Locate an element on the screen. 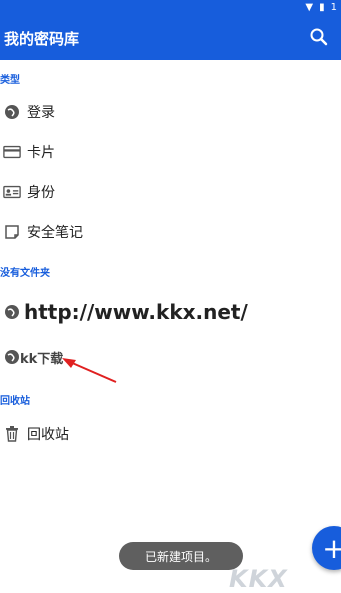 The width and height of the screenshot is (341, 593). card-icon is located at coordinates (12, 152).